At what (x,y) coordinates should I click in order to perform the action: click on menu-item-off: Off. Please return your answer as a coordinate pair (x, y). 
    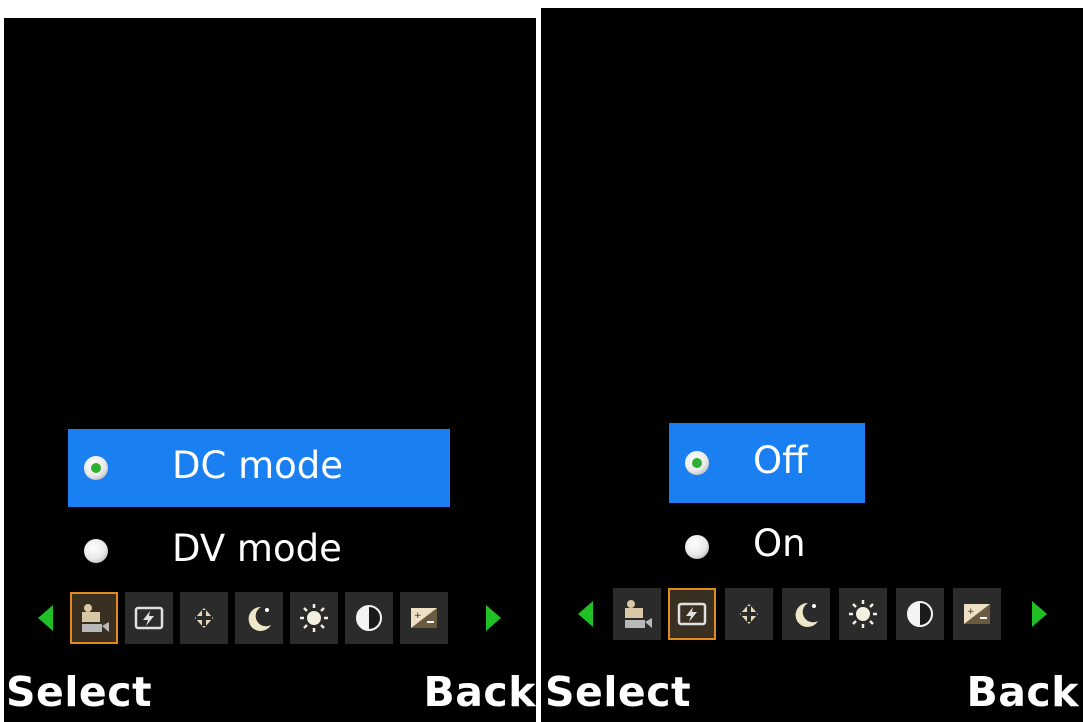
    Looking at the image, I should click on (767, 463).